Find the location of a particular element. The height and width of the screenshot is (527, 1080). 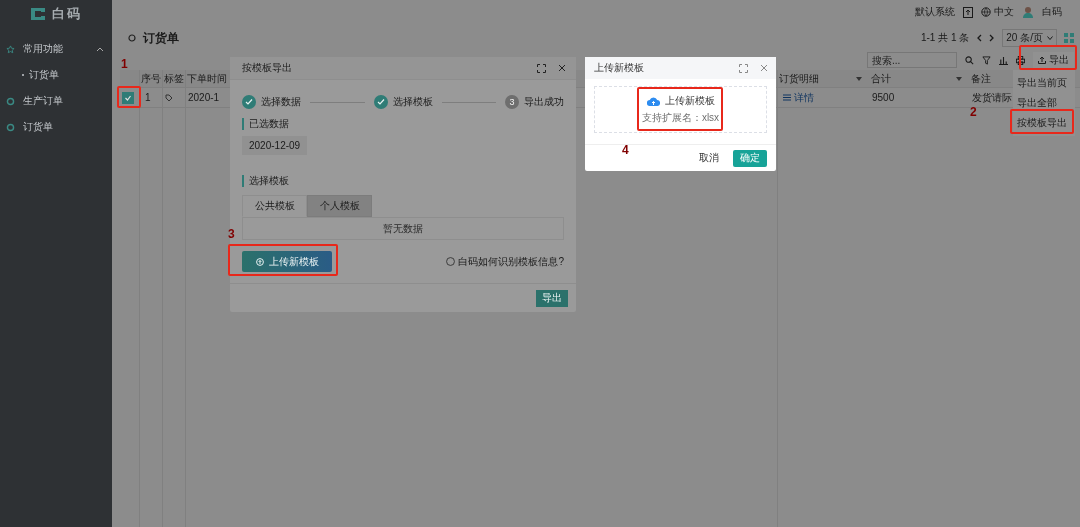

annotation-number: 2 is located at coordinates (973, 112).